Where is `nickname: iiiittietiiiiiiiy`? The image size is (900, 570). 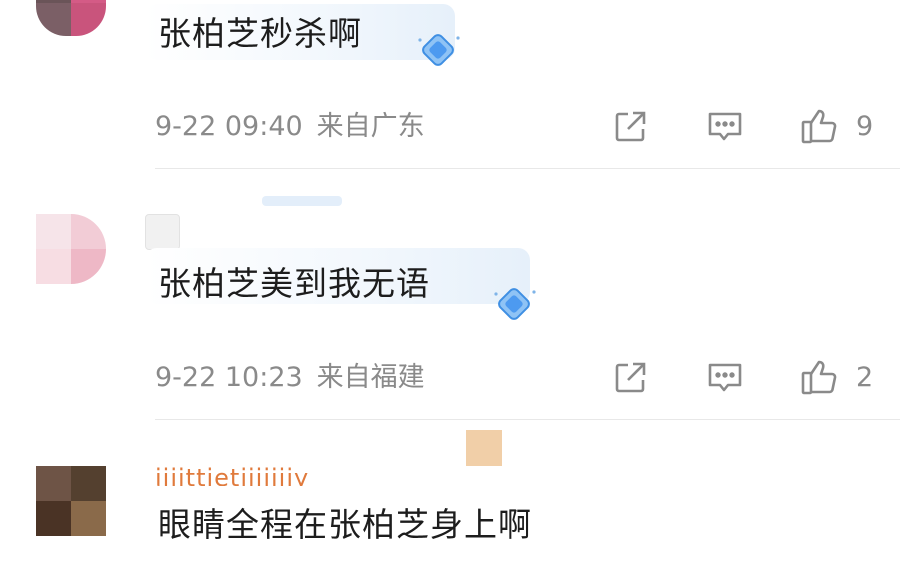 nickname: iiiittietiiiiiiiy is located at coordinates (232, 474).